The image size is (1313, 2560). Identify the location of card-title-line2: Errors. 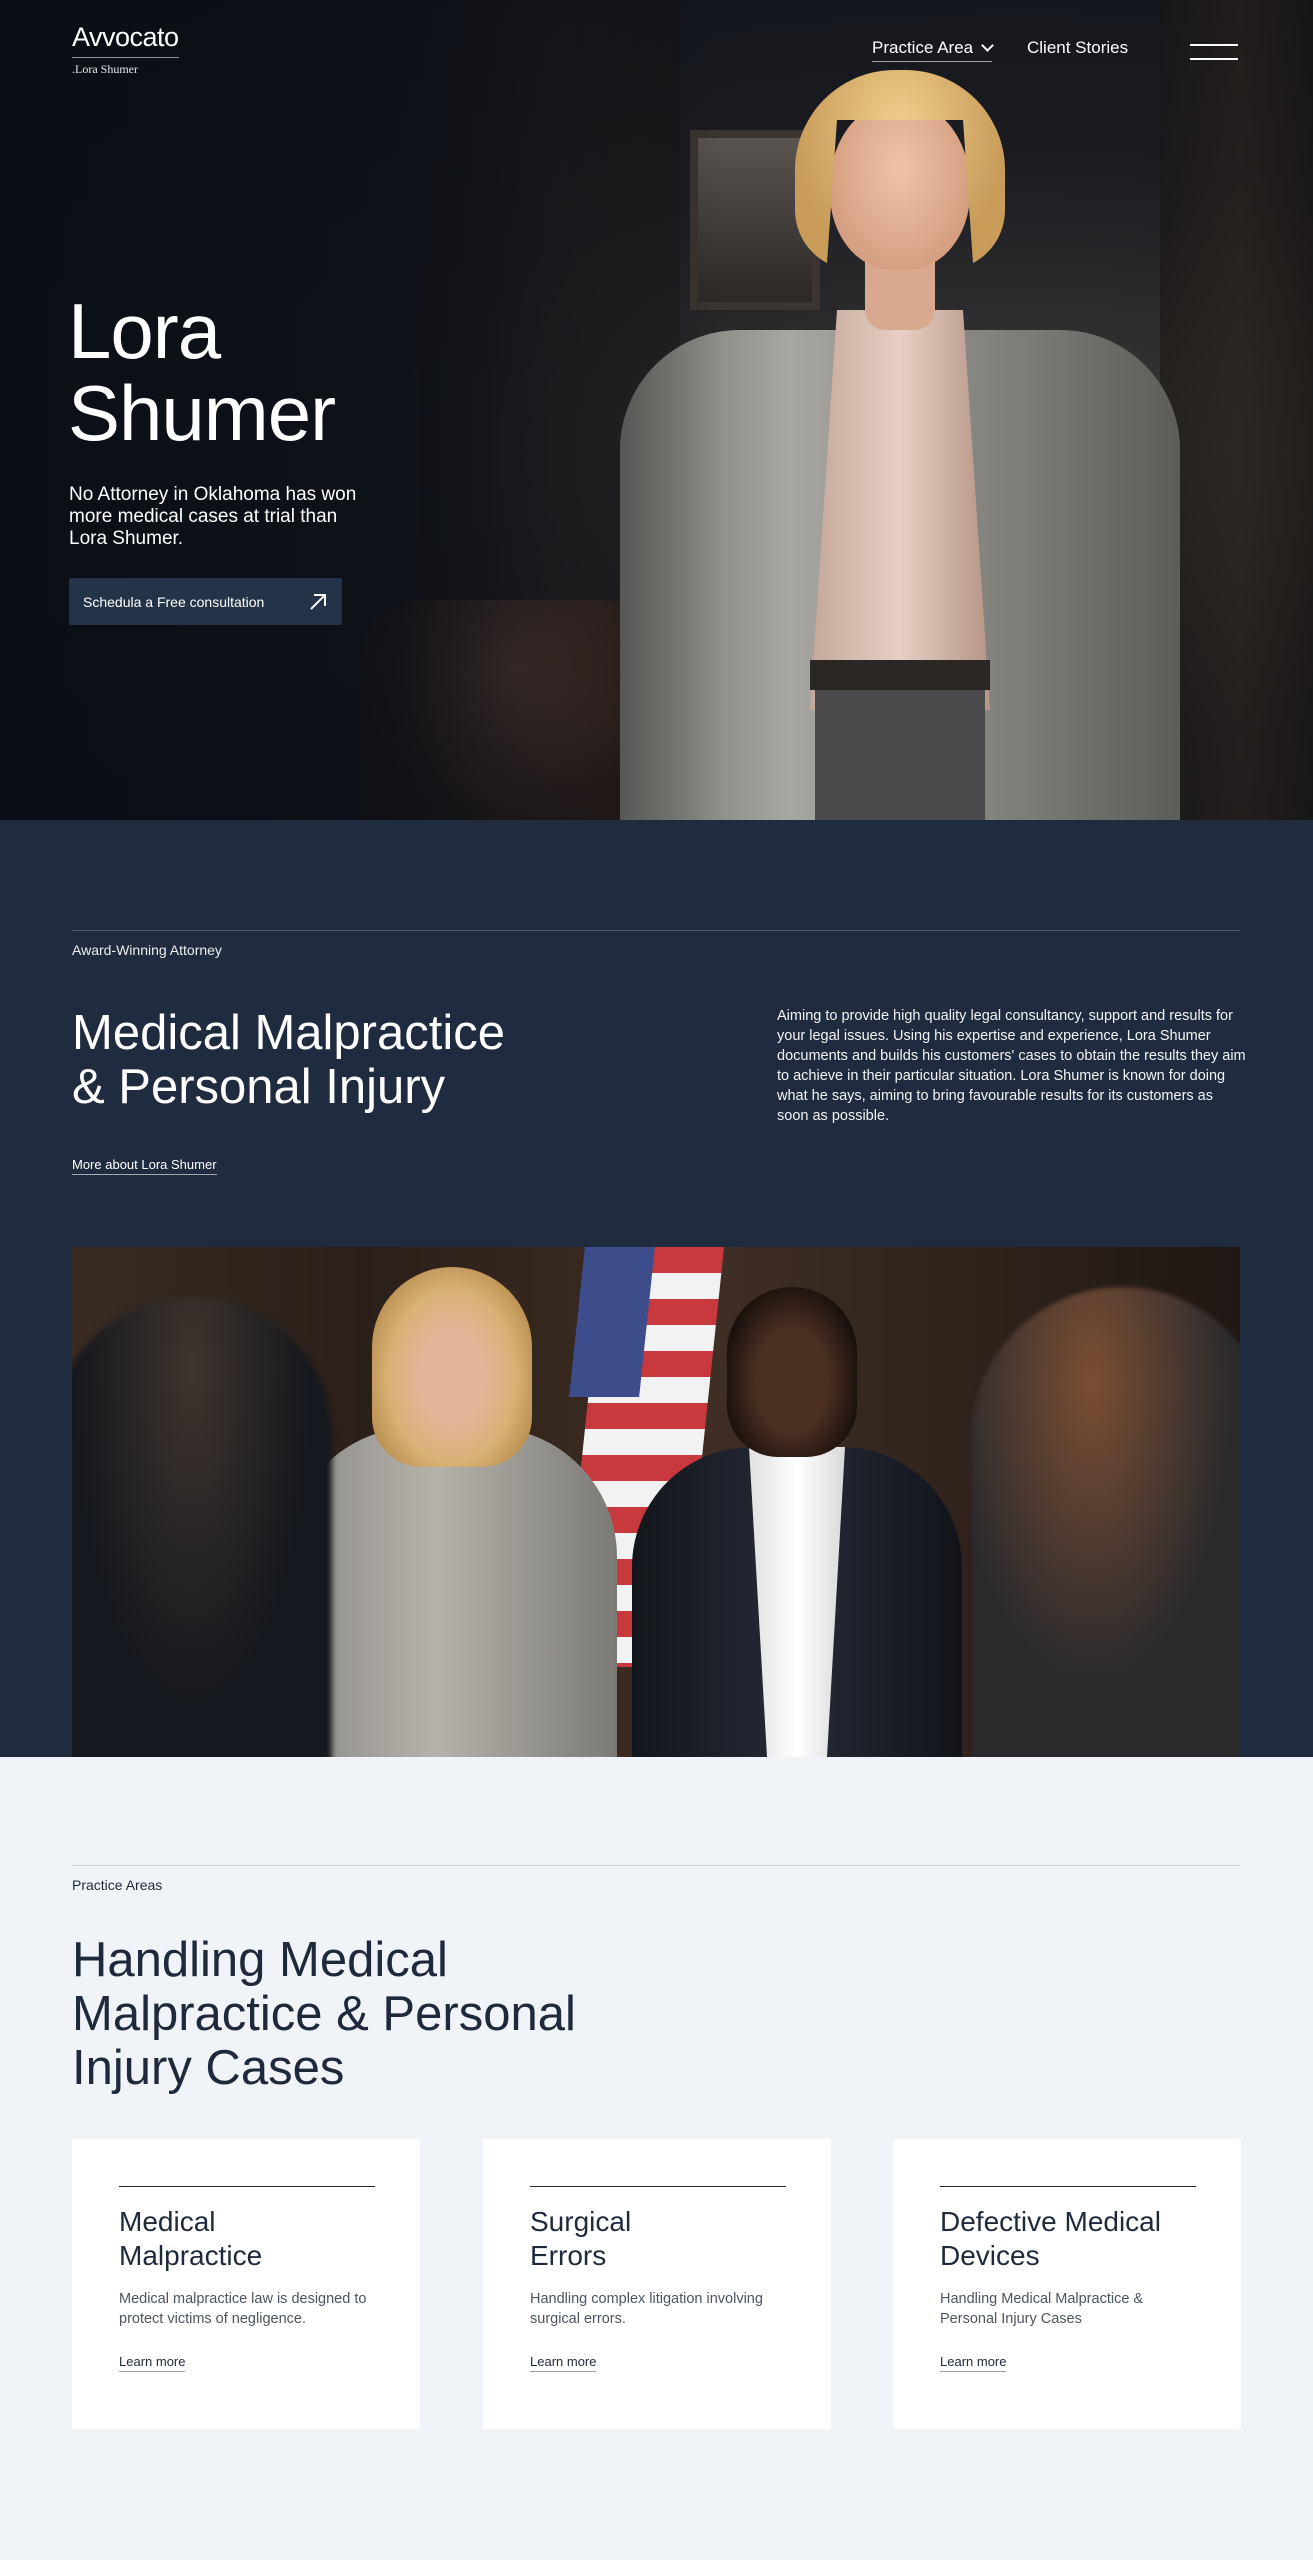
(568, 2255).